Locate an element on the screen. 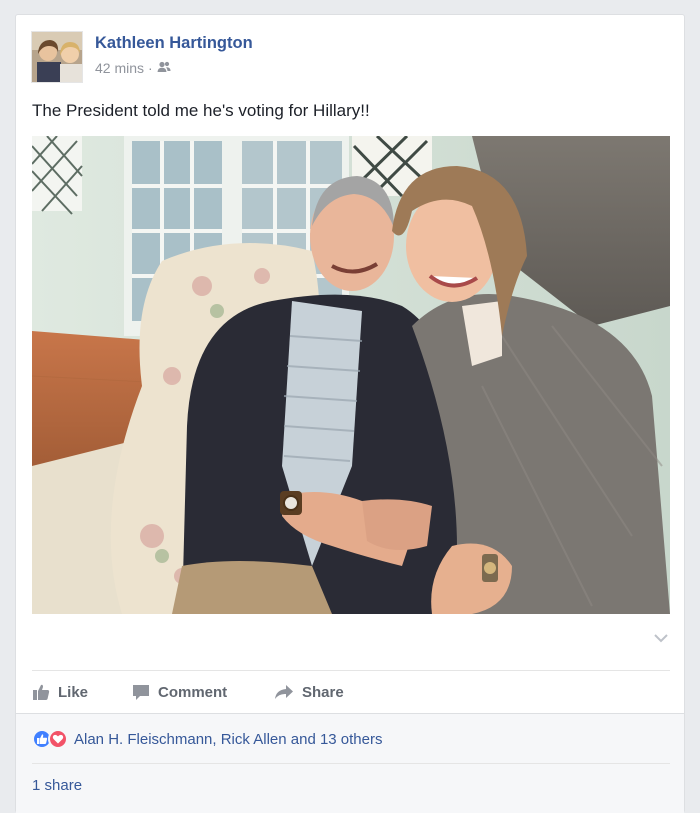  share-arrow-icon is located at coordinates (284, 692).